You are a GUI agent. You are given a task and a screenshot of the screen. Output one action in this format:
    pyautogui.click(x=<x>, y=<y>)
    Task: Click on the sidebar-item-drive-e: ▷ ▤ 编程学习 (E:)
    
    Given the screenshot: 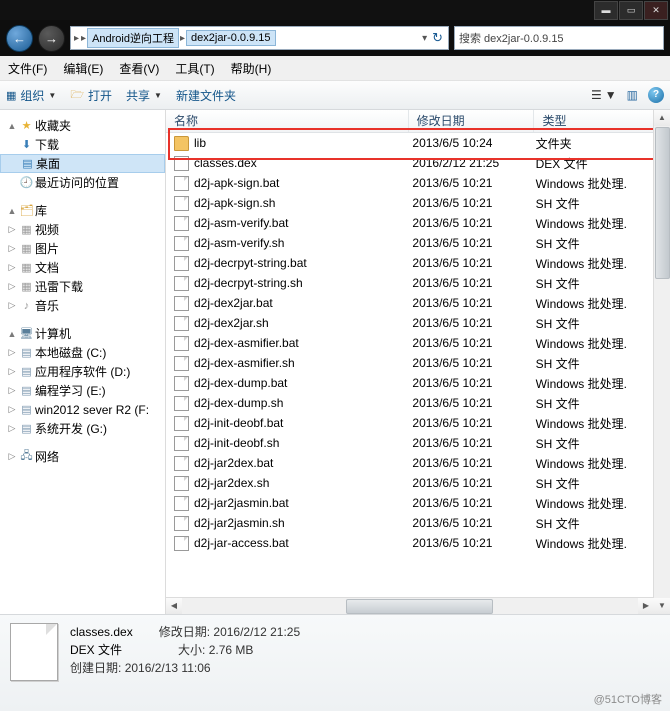 What is the action you would take?
    pyautogui.click(x=82, y=390)
    